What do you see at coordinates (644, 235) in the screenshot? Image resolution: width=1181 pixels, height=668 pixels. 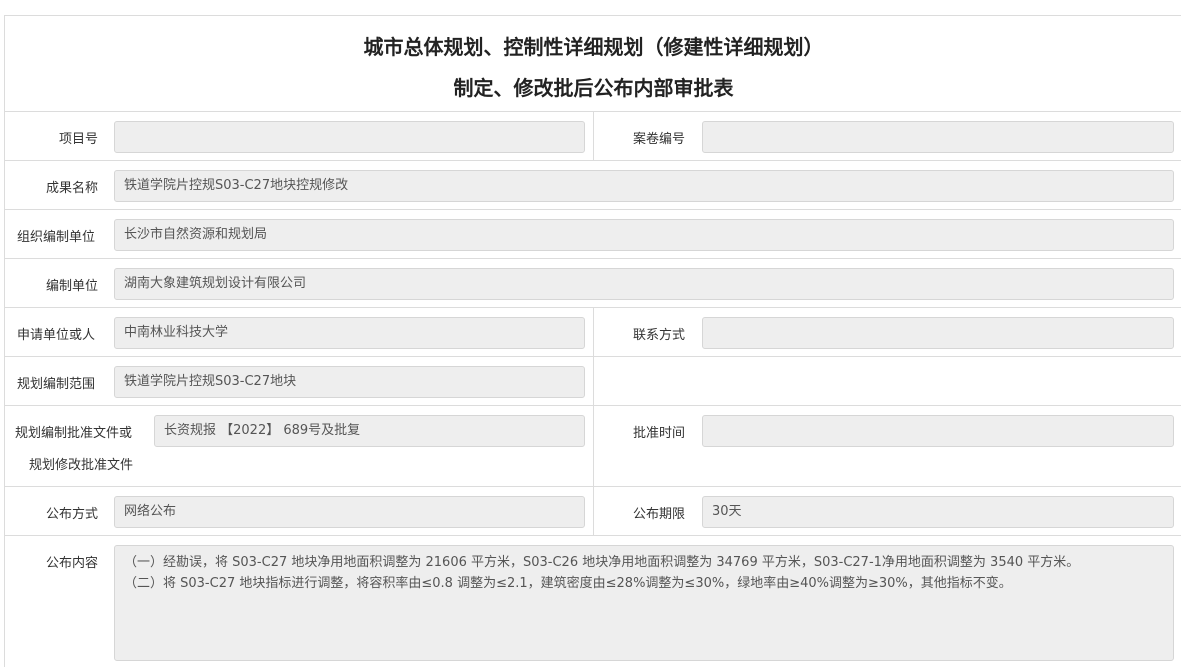 I see `org-unit-field: 长沙市自然资源和规划局` at bounding box center [644, 235].